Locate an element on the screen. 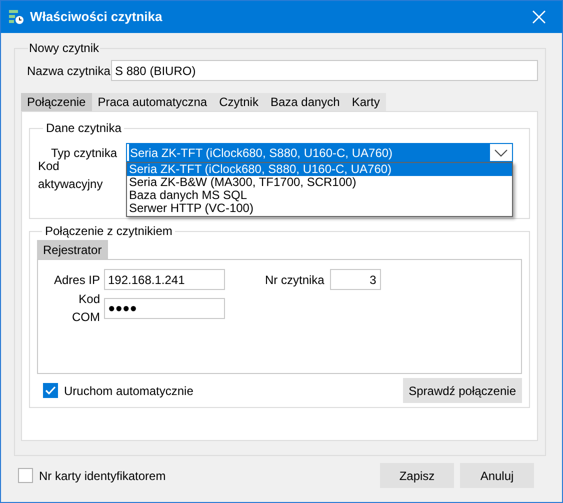 Image resolution: width=563 pixels, height=503 pixels. field-label: Kod COM is located at coordinates (86, 308).